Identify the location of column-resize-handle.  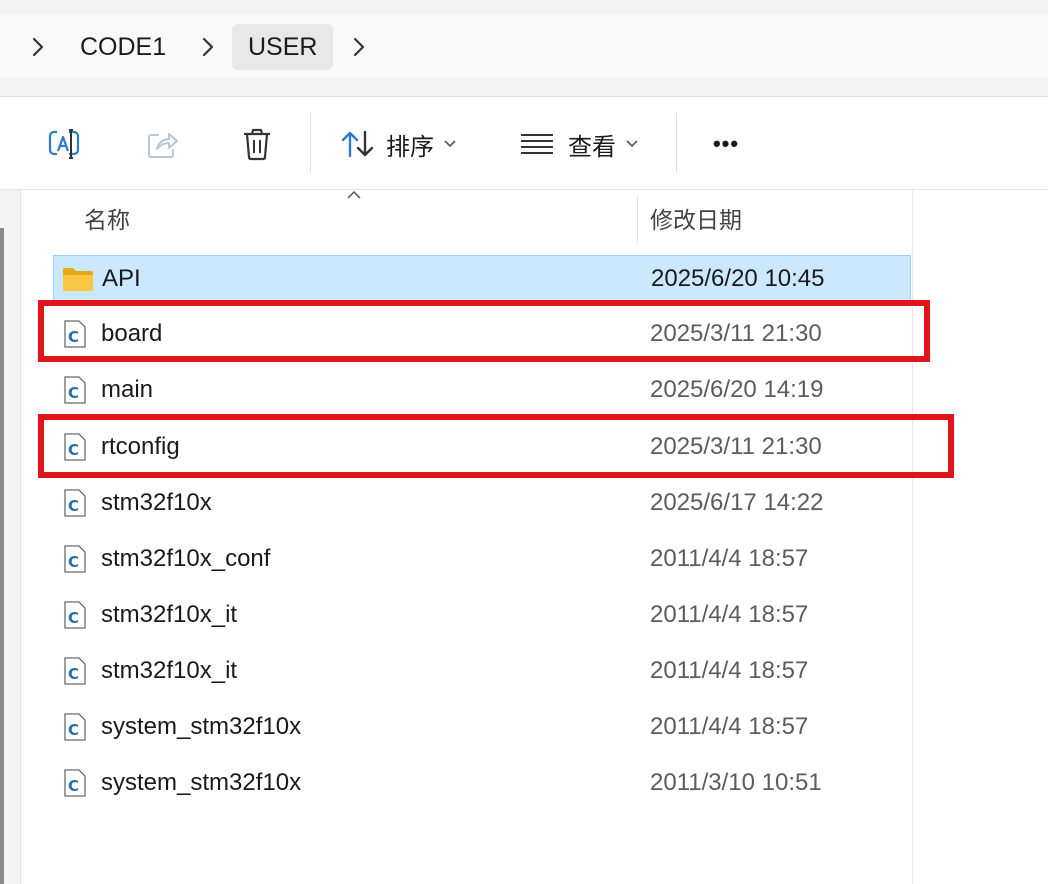
(637, 219).